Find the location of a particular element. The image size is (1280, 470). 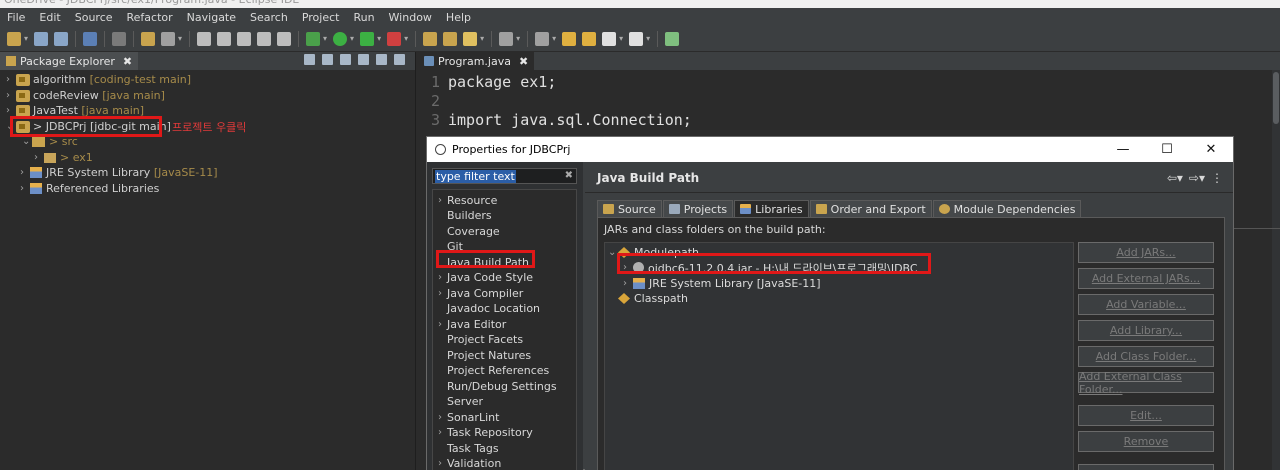

close-button: ✕ is located at coordinates (1211, 149).